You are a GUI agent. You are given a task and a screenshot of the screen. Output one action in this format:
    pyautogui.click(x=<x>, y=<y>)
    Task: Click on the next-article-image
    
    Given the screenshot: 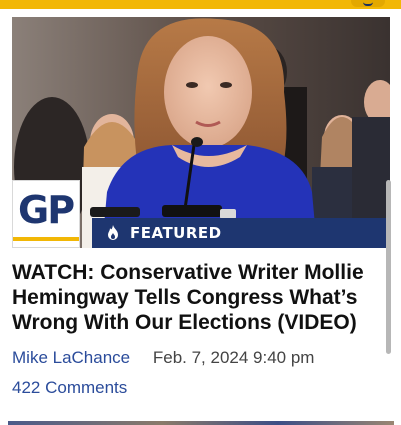 What is the action you would take?
    pyautogui.click(x=201, y=423)
    